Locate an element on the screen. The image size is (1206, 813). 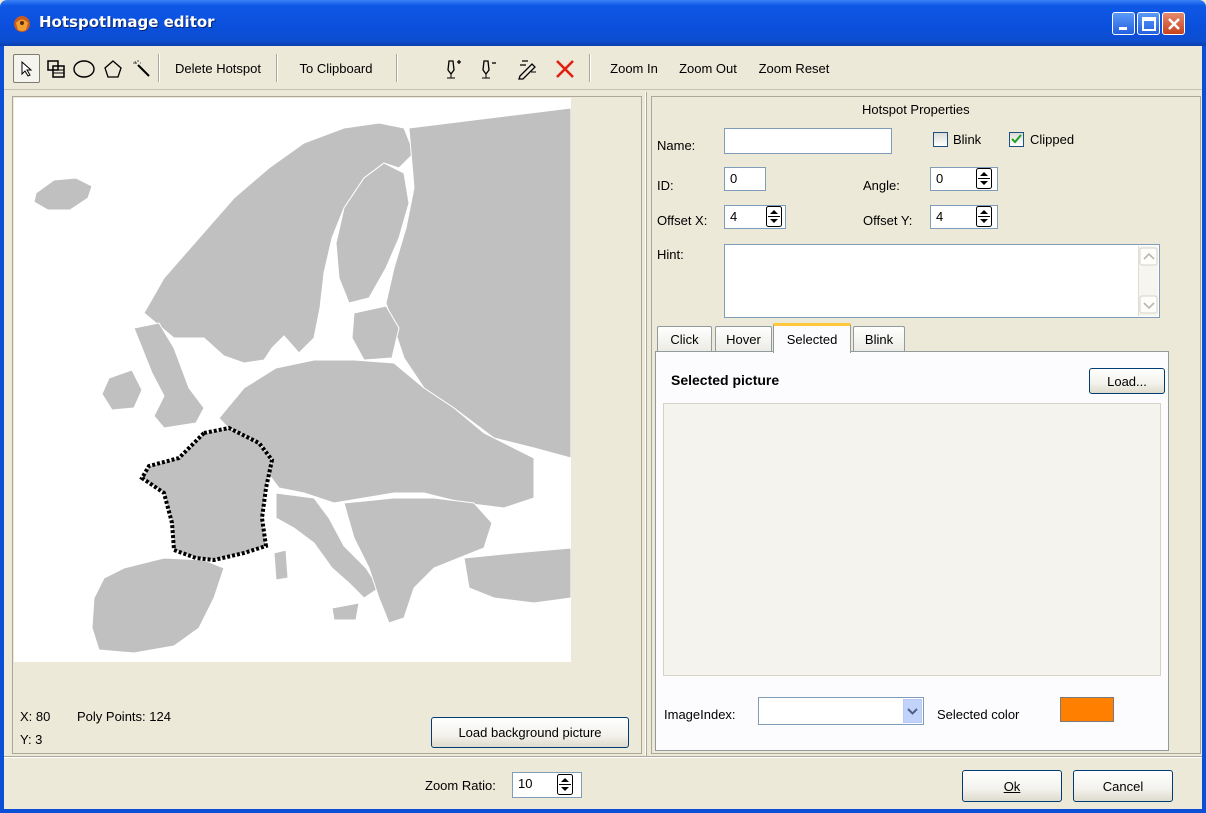
ireland-shape is located at coordinates (122, 390).